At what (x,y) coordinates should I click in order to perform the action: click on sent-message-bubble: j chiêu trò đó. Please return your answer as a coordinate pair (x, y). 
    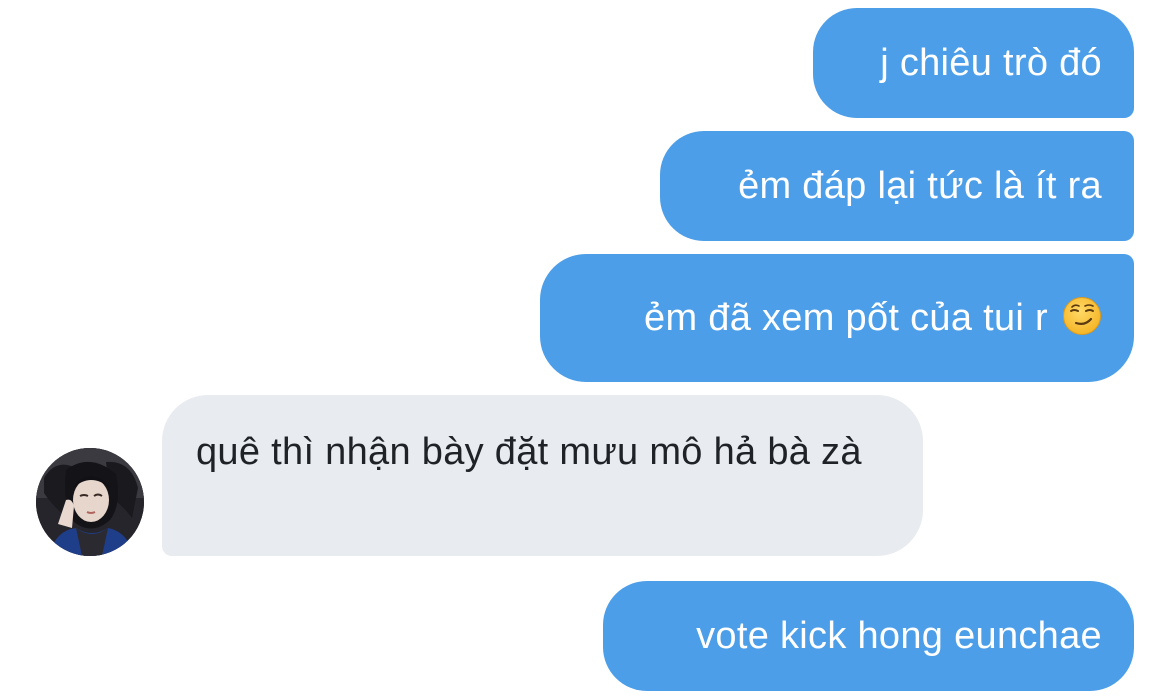
    Looking at the image, I should click on (973, 63).